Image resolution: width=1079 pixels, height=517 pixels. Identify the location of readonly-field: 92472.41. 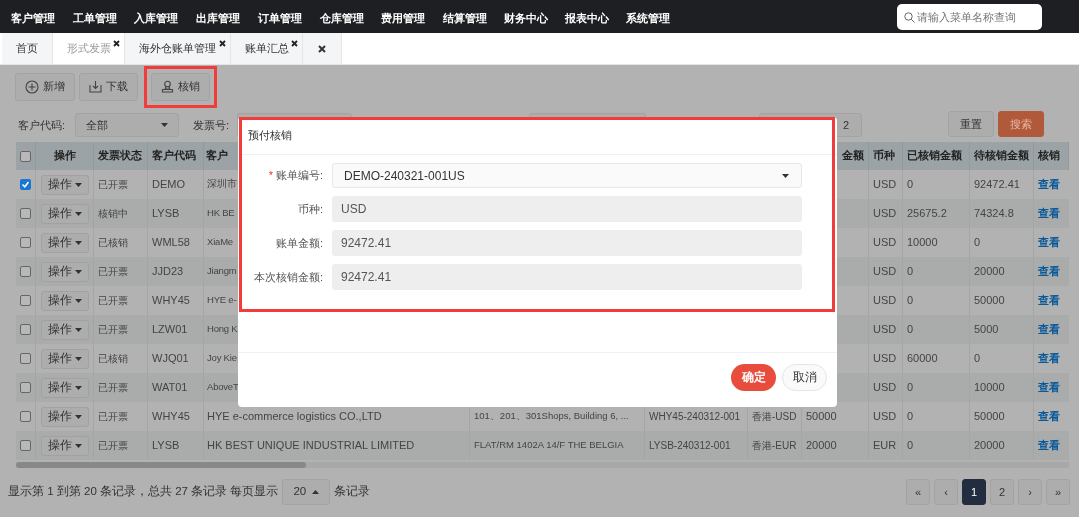
(567, 277).